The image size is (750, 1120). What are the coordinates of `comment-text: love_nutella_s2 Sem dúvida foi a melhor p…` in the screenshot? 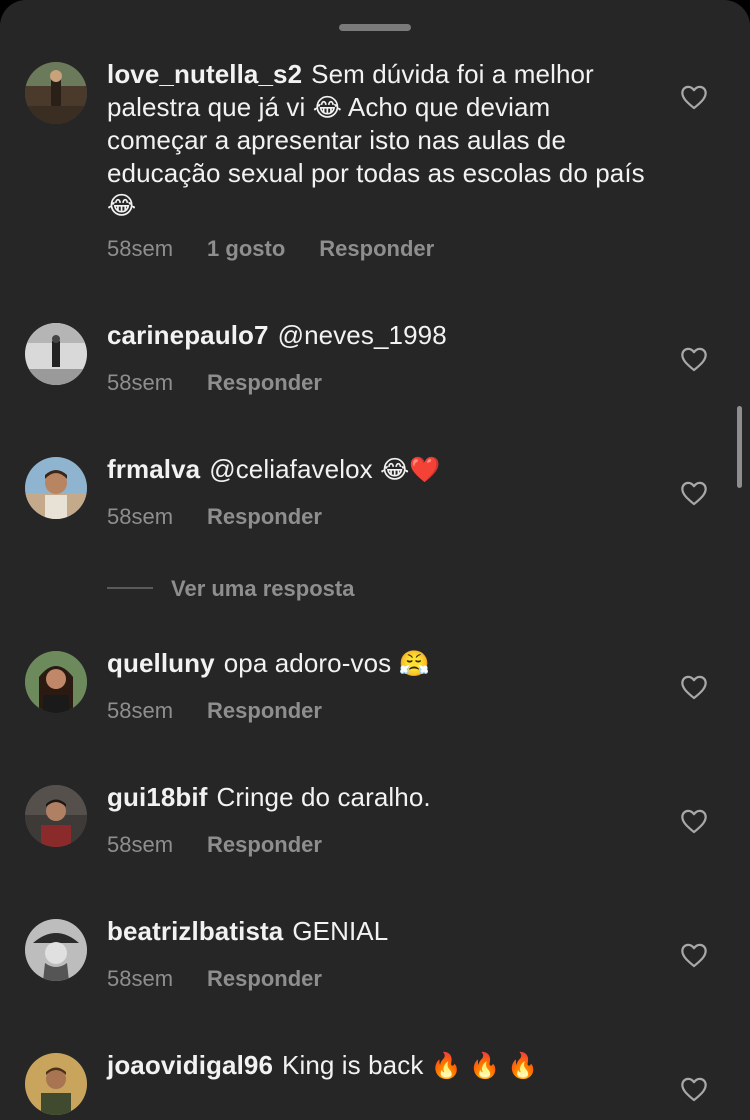 It's located at (381, 140).